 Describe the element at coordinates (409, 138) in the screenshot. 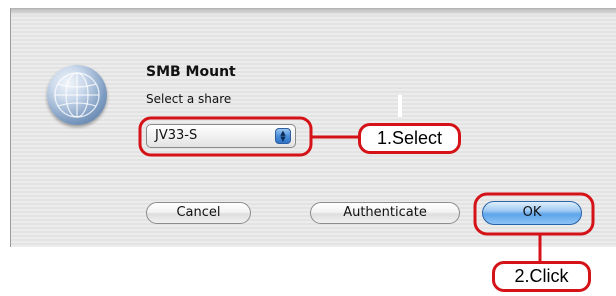

I see `step1-select-callout: 1.Select` at that location.